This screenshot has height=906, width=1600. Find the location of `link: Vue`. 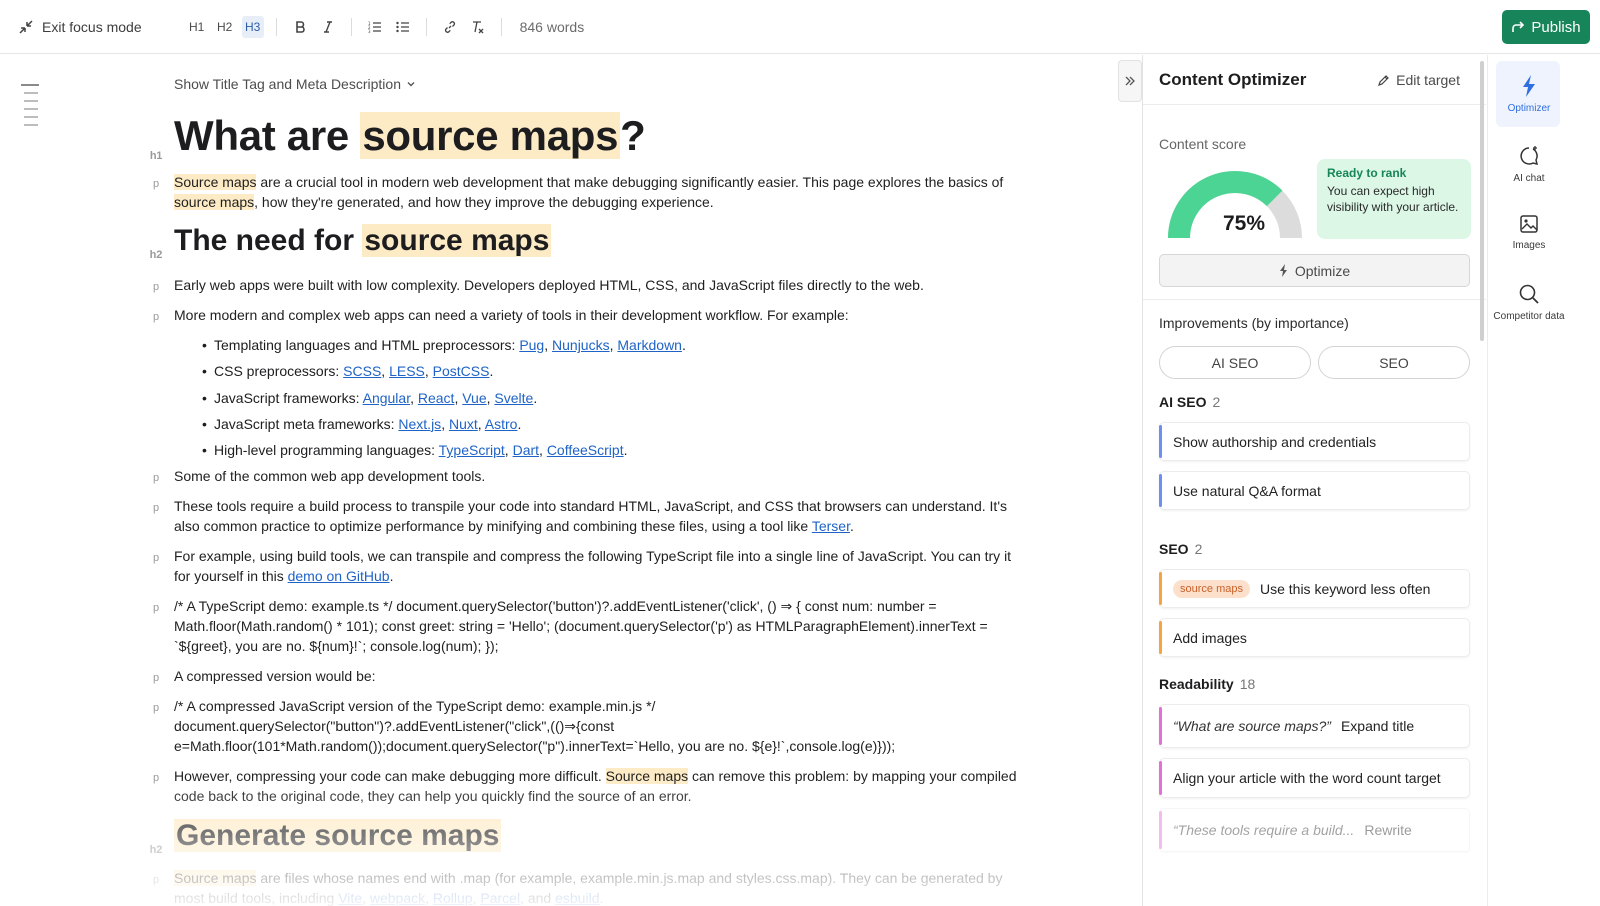

link: Vue is located at coordinates (474, 398).